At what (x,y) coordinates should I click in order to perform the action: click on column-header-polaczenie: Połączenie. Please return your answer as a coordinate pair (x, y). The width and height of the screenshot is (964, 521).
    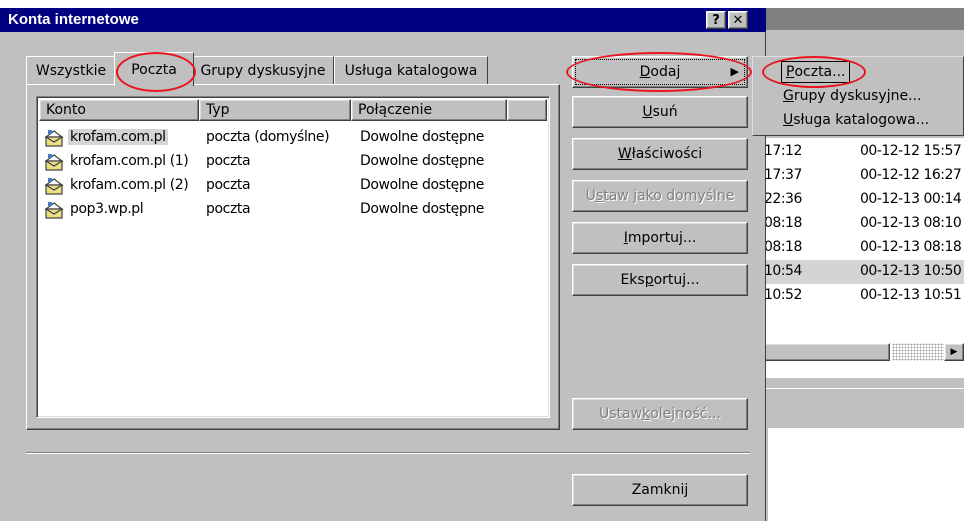
    Looking at the image, I should click on (429, 110).